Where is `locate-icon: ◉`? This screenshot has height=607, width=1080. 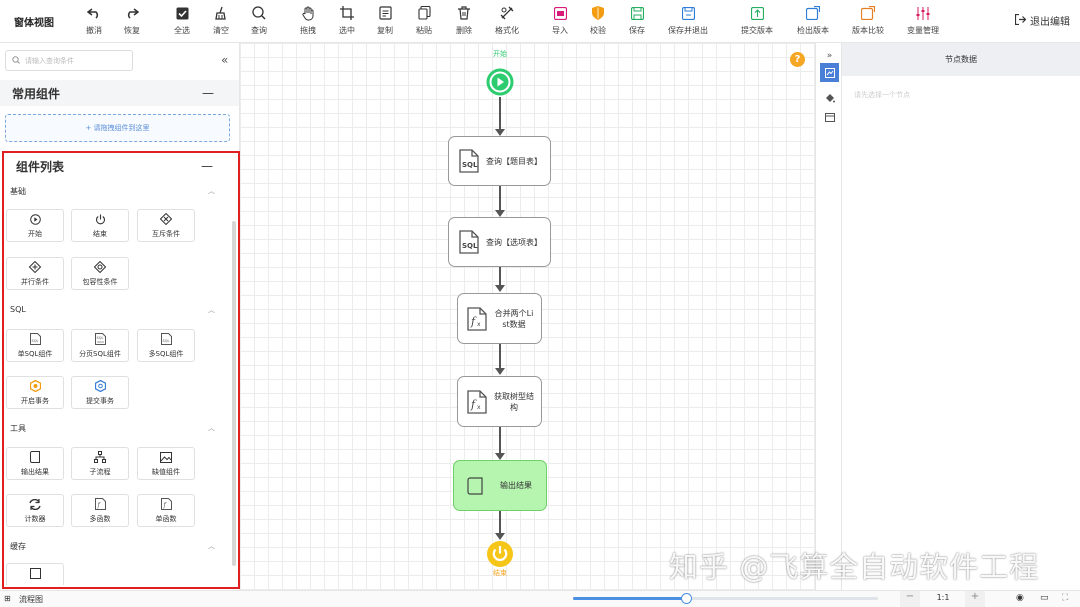
locate-icon: ◉ is located at coordinates (1020, 598).